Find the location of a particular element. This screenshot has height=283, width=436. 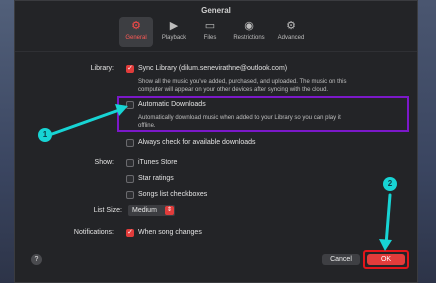

annotation-marker-1: 1 is located at coordinates (45, 135).